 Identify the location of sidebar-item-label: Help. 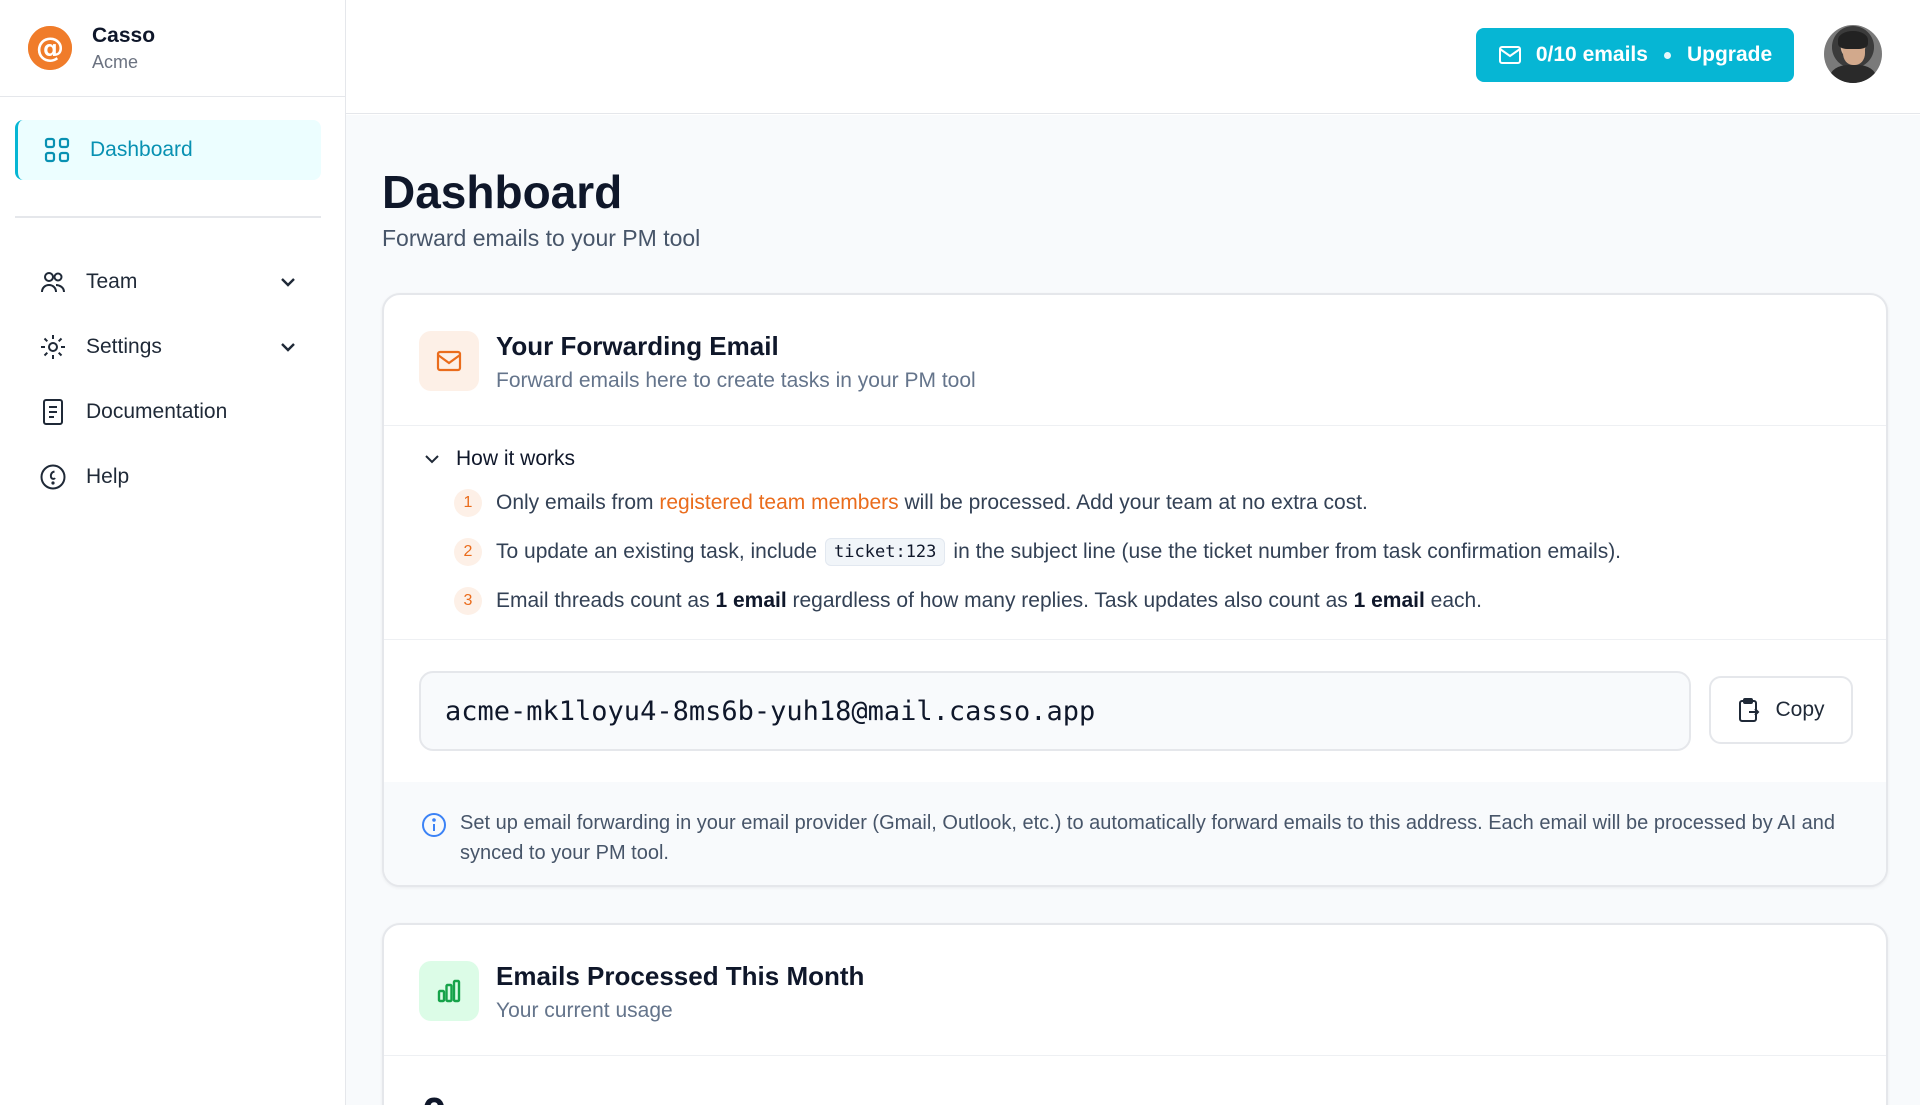
(108, 476).